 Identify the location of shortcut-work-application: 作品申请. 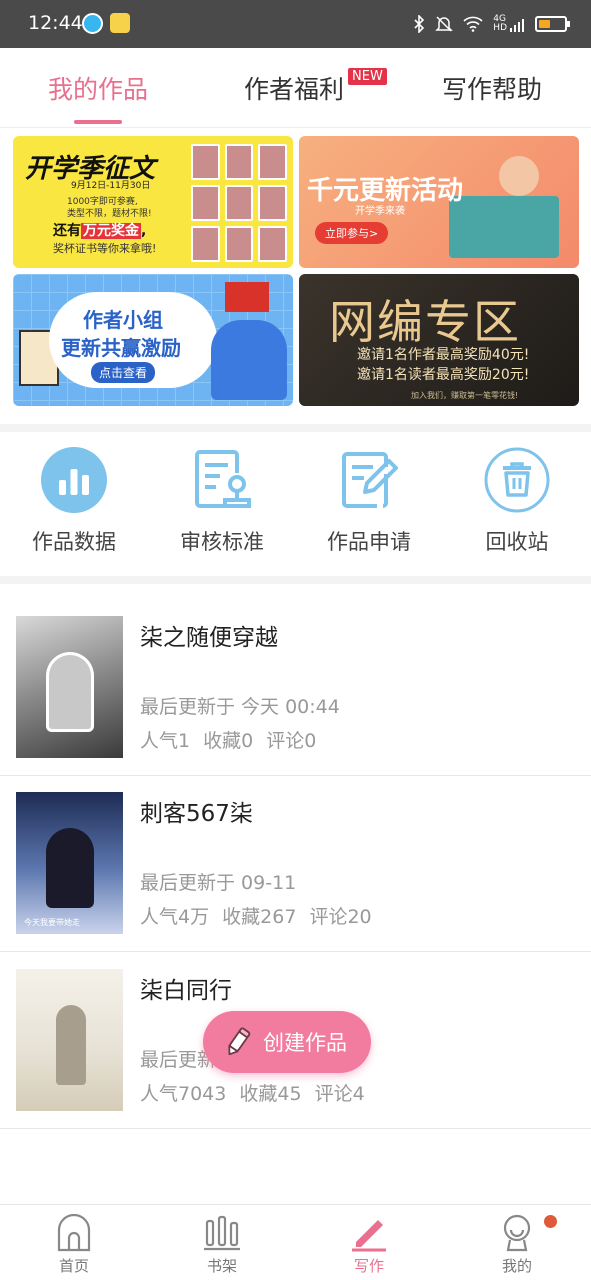
(369, 501).